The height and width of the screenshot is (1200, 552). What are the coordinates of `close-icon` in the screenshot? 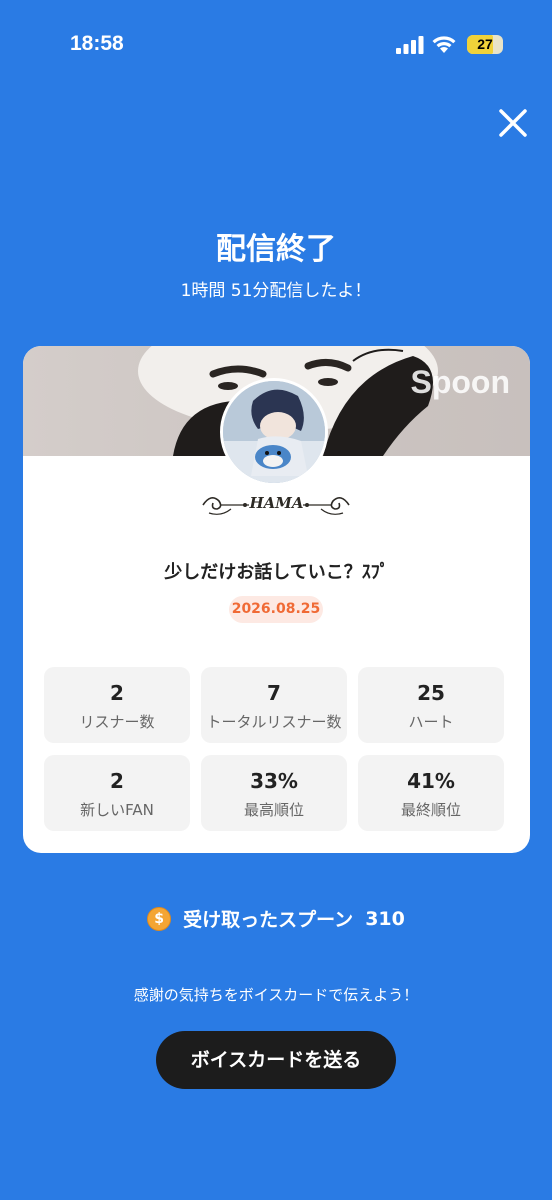 It's located at (513, 123).